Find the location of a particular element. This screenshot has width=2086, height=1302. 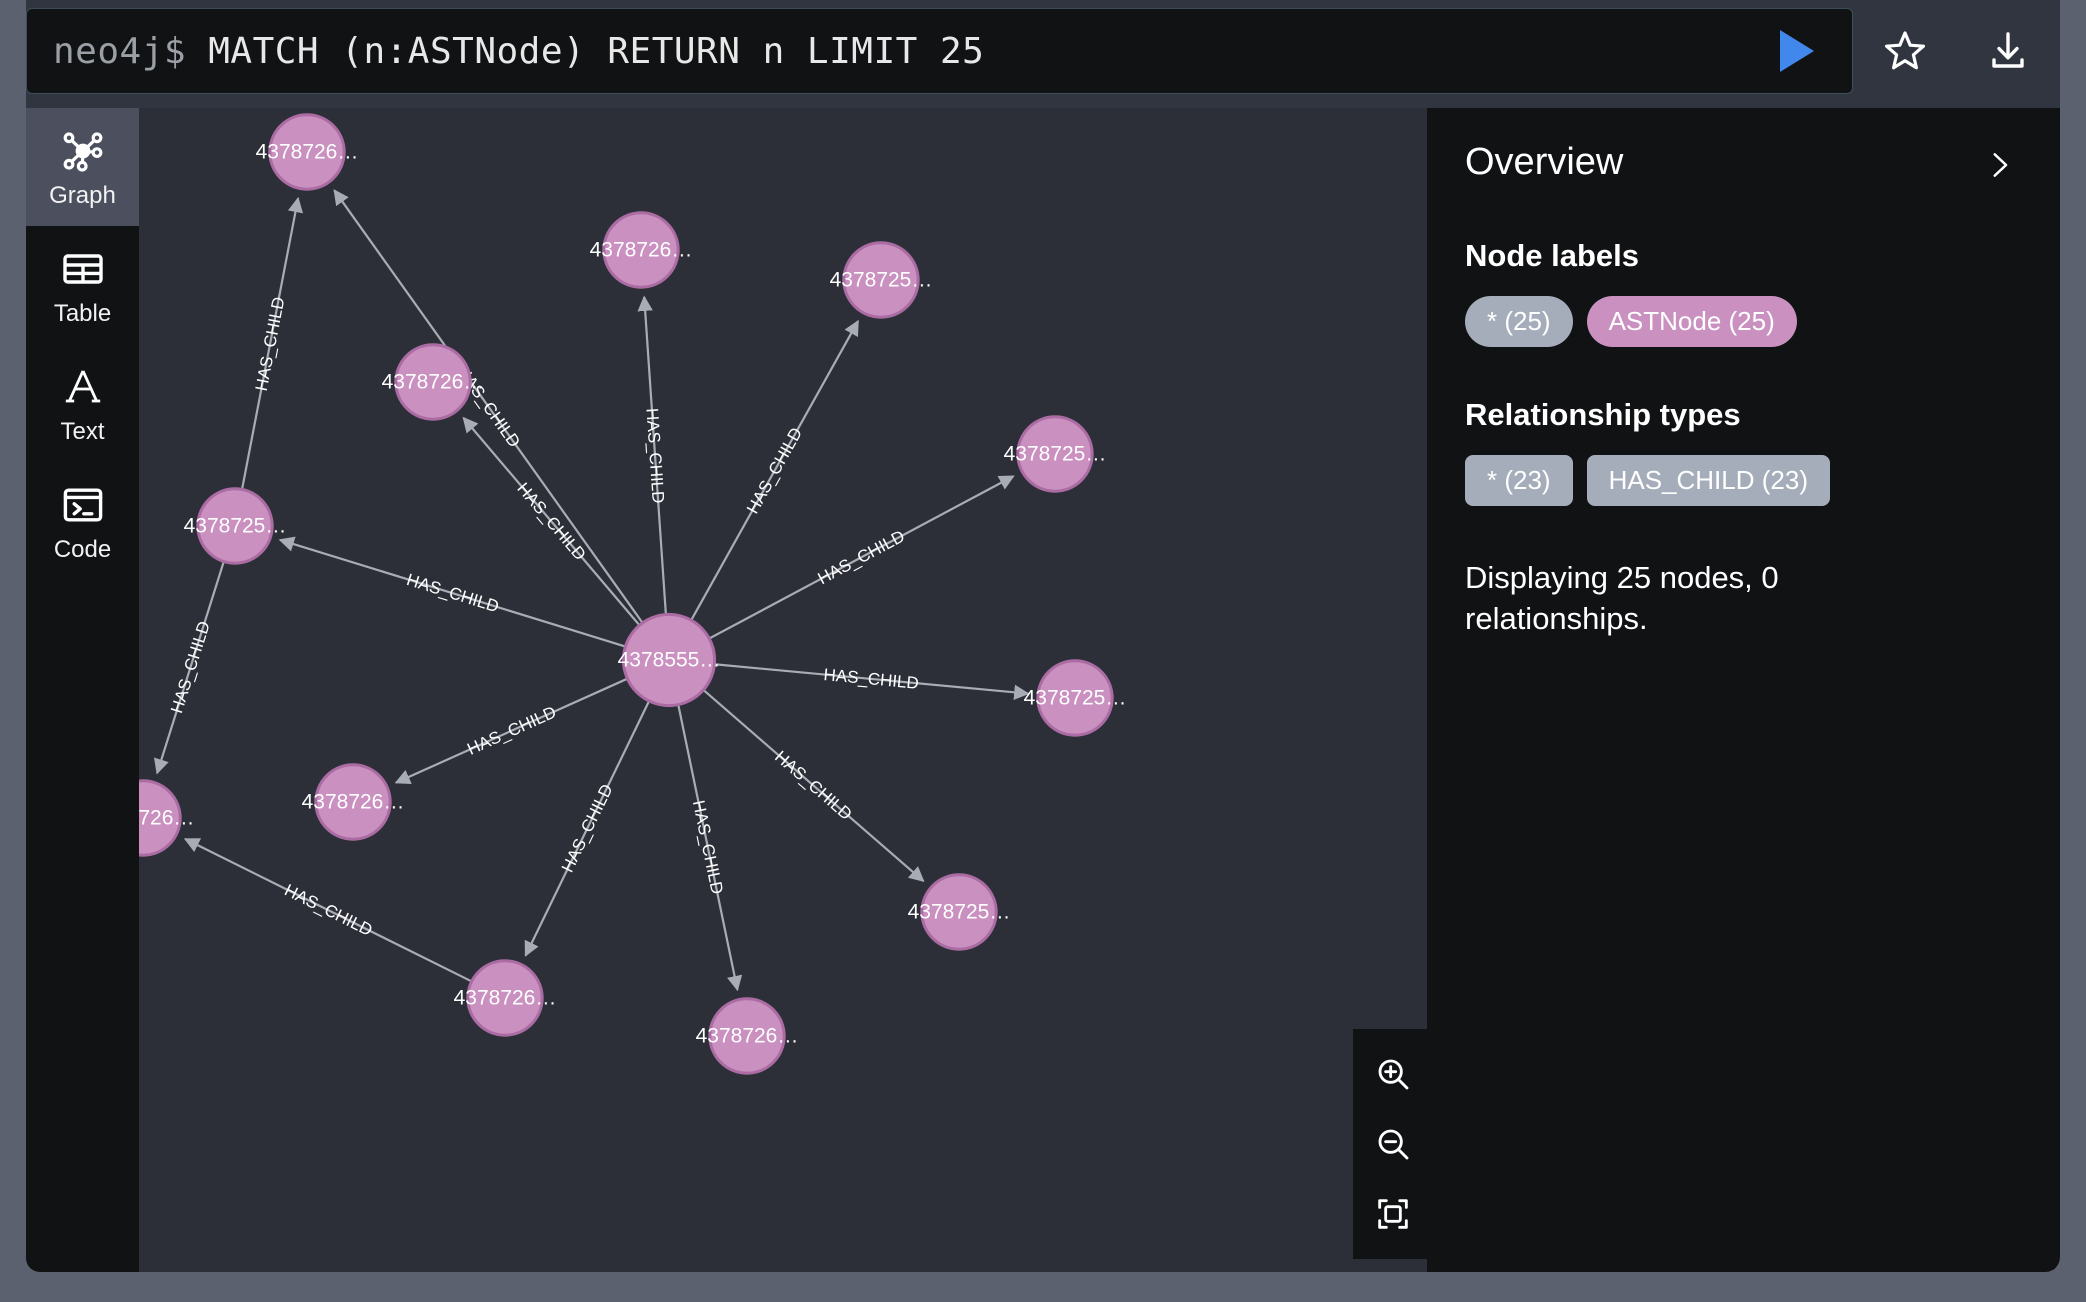

zoom-in-icon is located at coordinates (1393, 1074).